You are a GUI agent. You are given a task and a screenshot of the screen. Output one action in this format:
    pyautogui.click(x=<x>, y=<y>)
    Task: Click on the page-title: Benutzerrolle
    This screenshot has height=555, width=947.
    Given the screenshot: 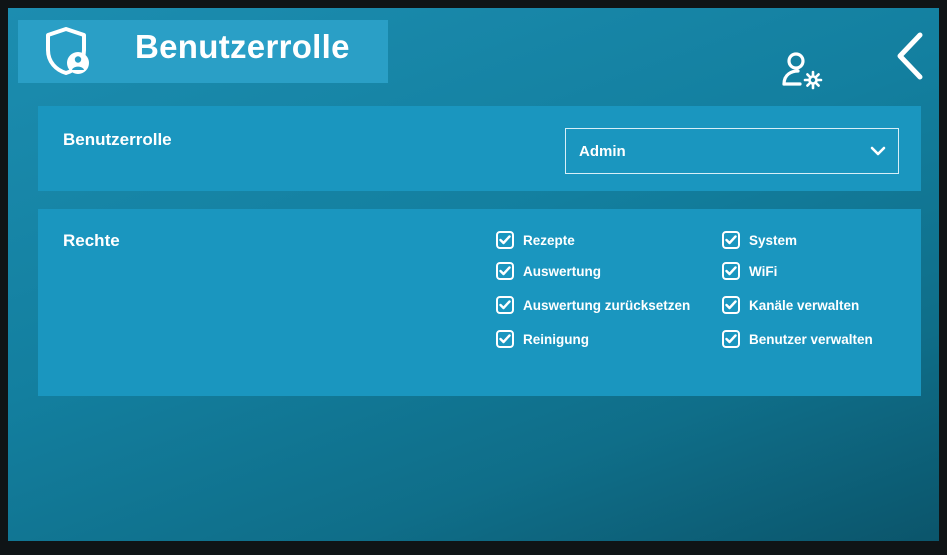 What is the action you would take?
    pyautogui.click(x=242, y=46)
    